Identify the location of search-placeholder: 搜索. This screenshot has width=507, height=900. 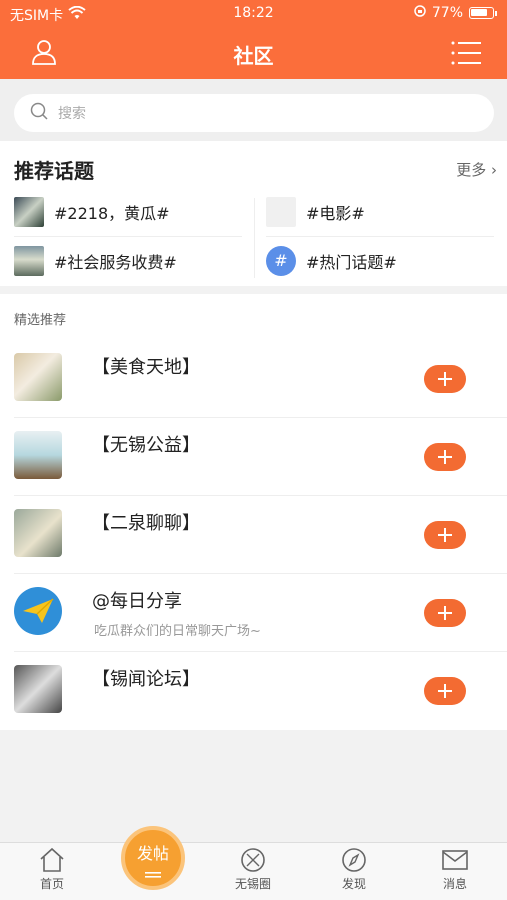
(72, 114).